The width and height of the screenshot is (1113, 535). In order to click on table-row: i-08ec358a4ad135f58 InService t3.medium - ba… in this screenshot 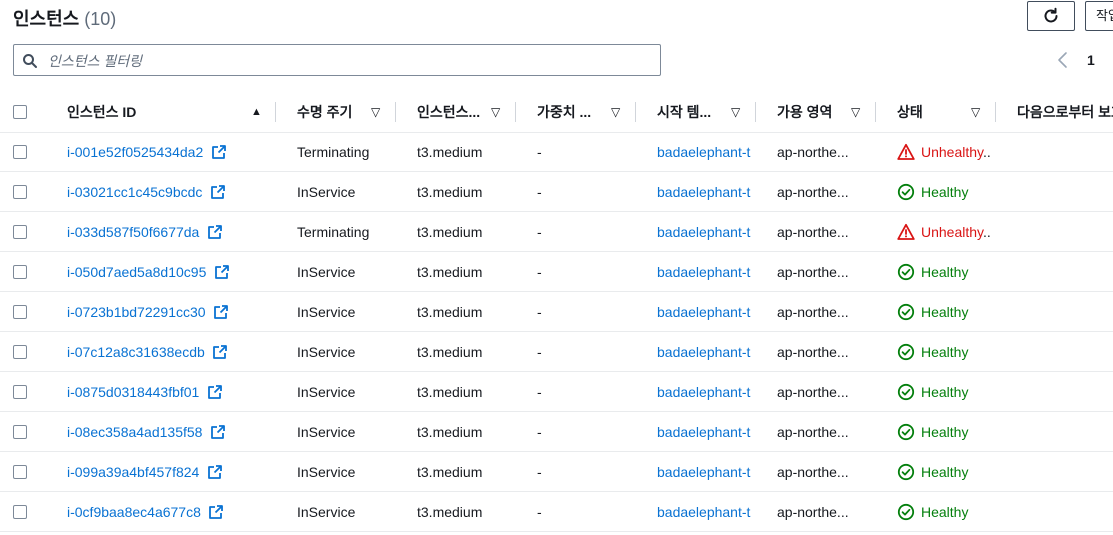, I will do `click(556, 432)`.